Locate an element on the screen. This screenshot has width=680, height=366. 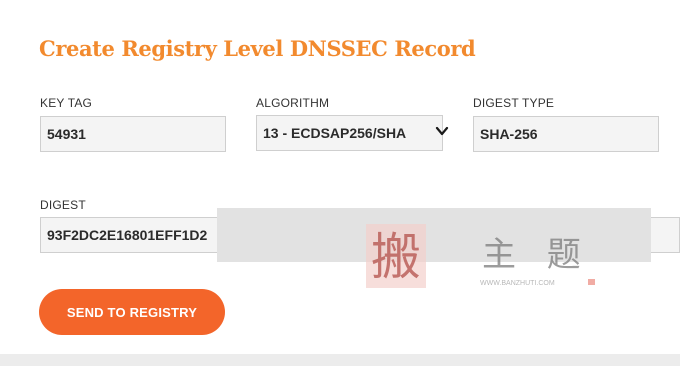
svg-text: WWW.BANZHUTI.COM is located at coordinates (517, 283).